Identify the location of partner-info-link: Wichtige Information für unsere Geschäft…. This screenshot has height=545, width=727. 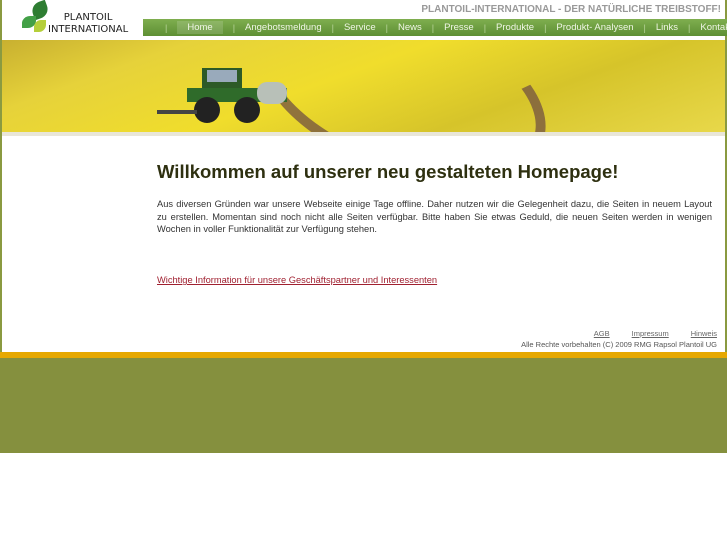
(297, 280).